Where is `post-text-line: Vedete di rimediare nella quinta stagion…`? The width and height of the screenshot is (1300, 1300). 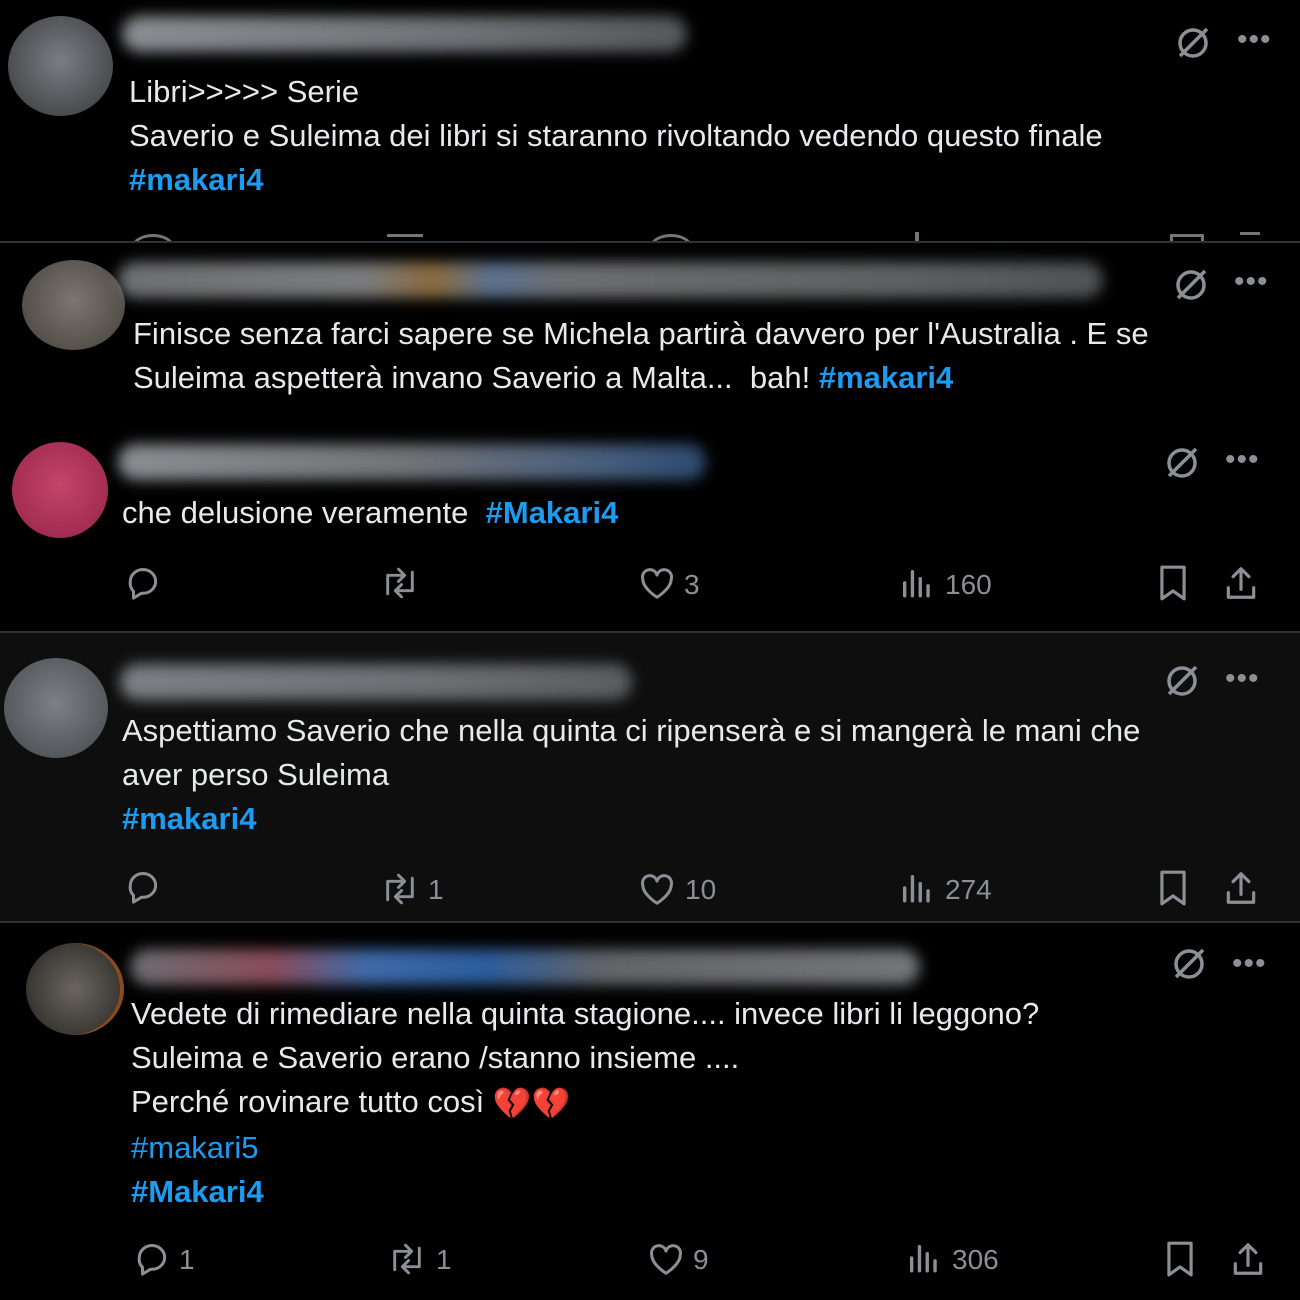 post-text-line: Vedete di rimediare nella quinta stagion… is located at coordinates (701, 1014).